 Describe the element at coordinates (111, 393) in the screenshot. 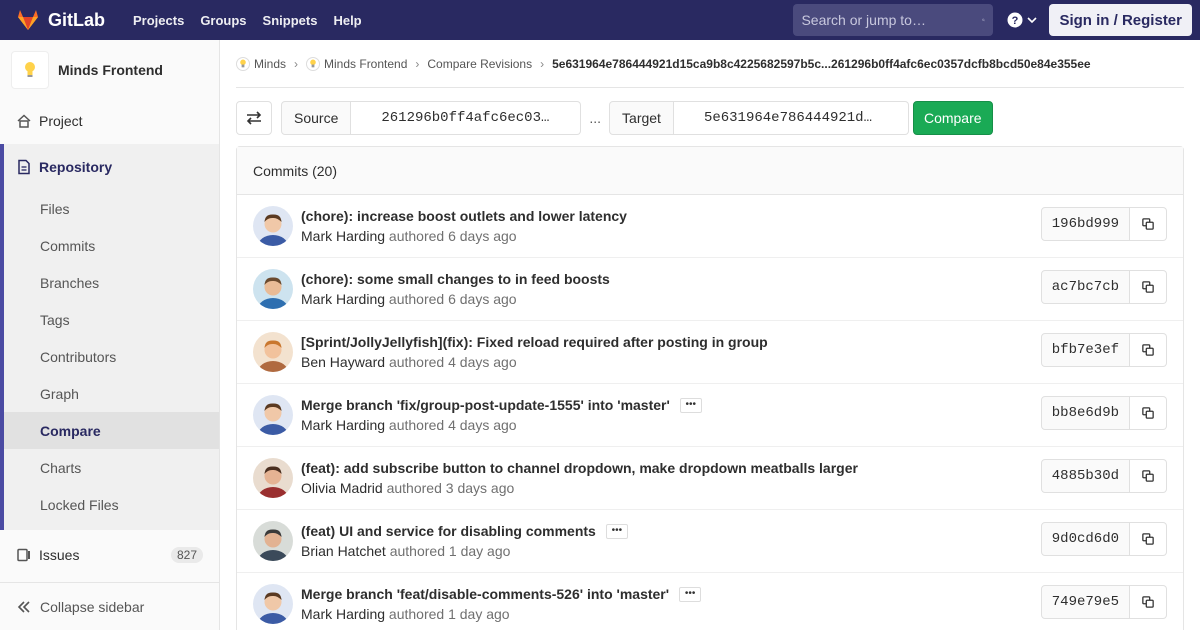

I see `sidebar-item-graph: Graph` at that location.